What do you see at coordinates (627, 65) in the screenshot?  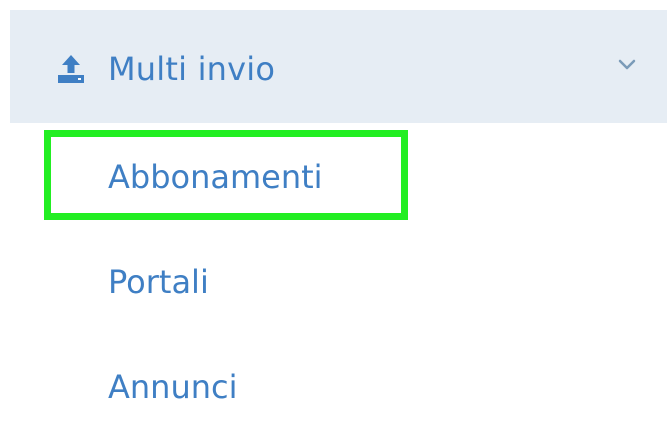 I see `chevron-down-icon` at bounding box center [627, 65].